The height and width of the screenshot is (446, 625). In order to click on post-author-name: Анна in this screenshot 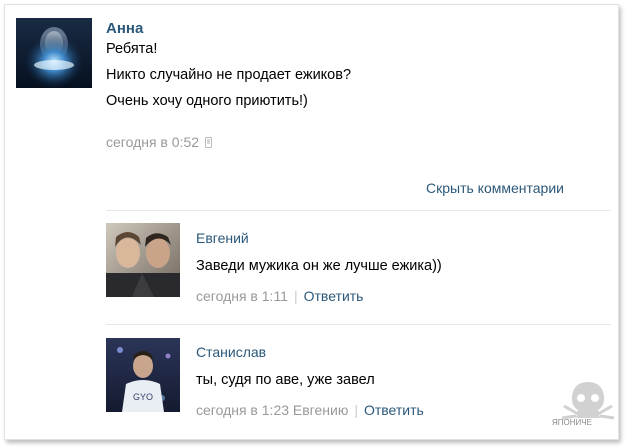, I will do `click(124, 28)`.